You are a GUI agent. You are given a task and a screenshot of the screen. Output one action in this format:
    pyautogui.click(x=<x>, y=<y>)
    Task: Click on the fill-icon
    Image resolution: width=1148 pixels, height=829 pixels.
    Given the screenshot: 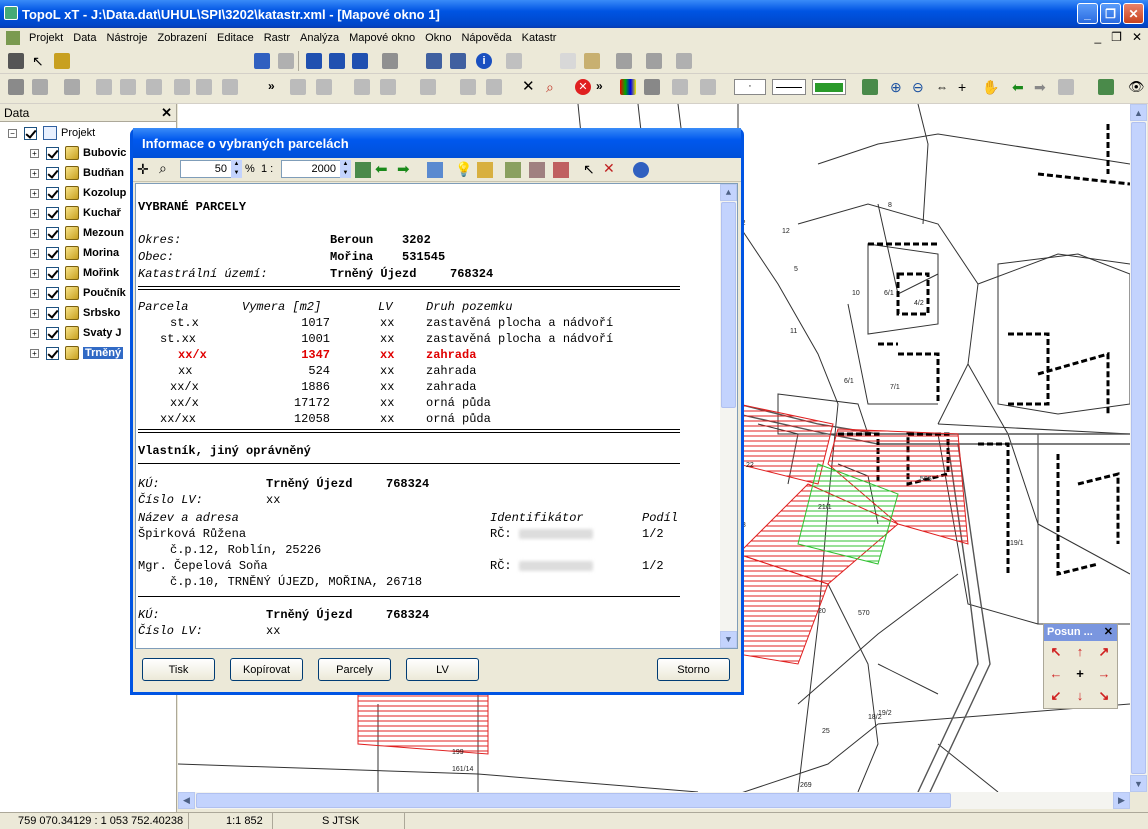 What is the action you would take?
    pyautogui.click(x=428, y=87)
    